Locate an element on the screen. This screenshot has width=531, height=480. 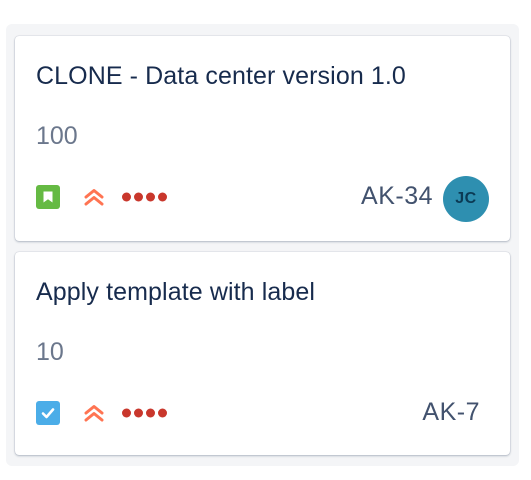
card-footer: AK-7 is located at coordinates (262, 412).